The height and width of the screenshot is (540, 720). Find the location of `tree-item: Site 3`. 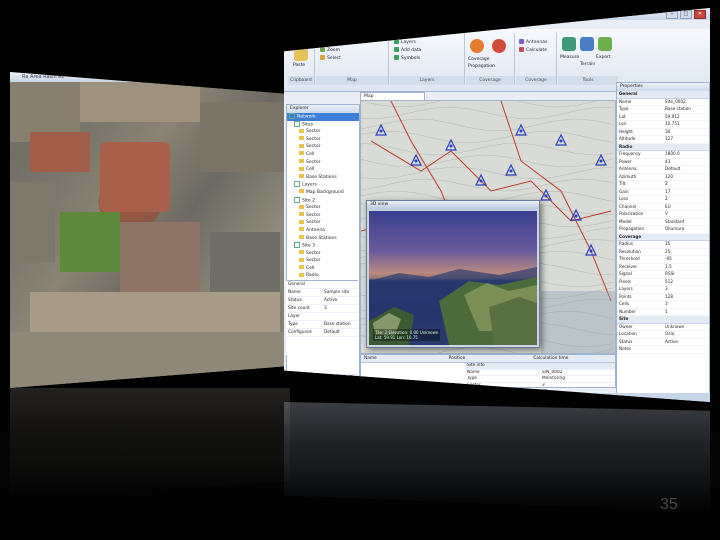

tree-item: Site 3 is located at coordinates (323, 246).